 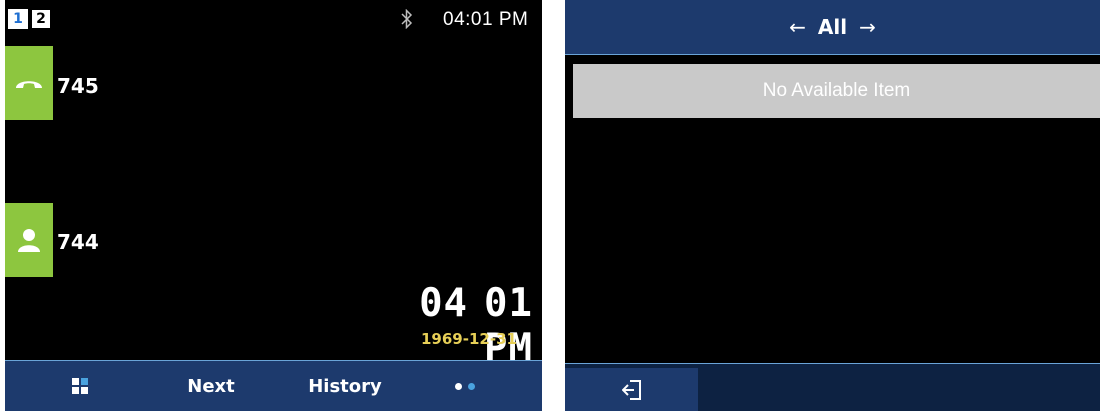 I want to click on page-1-tab: 1, so click(x=18, y=19).